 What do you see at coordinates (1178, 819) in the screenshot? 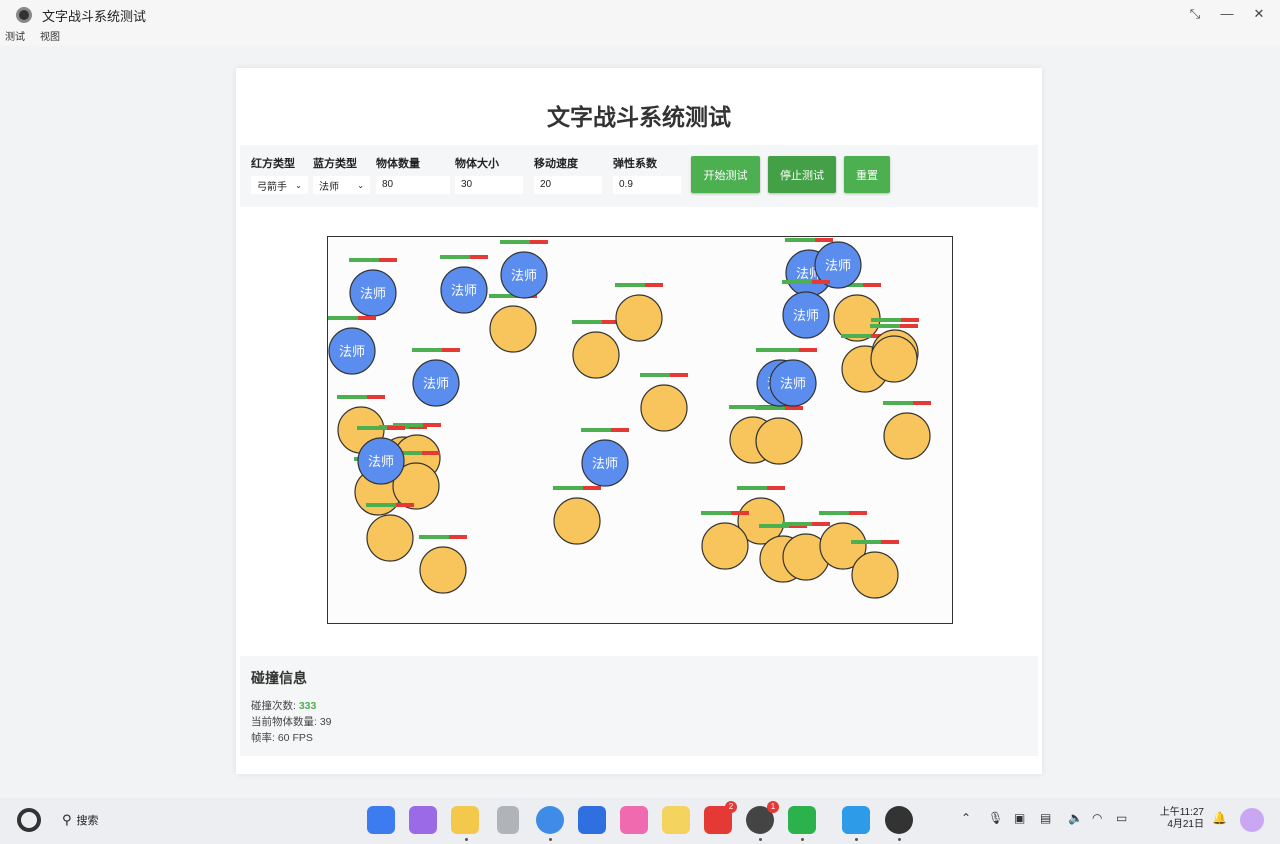
I see `clock: 上午11:27 4月21日` at bounding box center [1178, 819].